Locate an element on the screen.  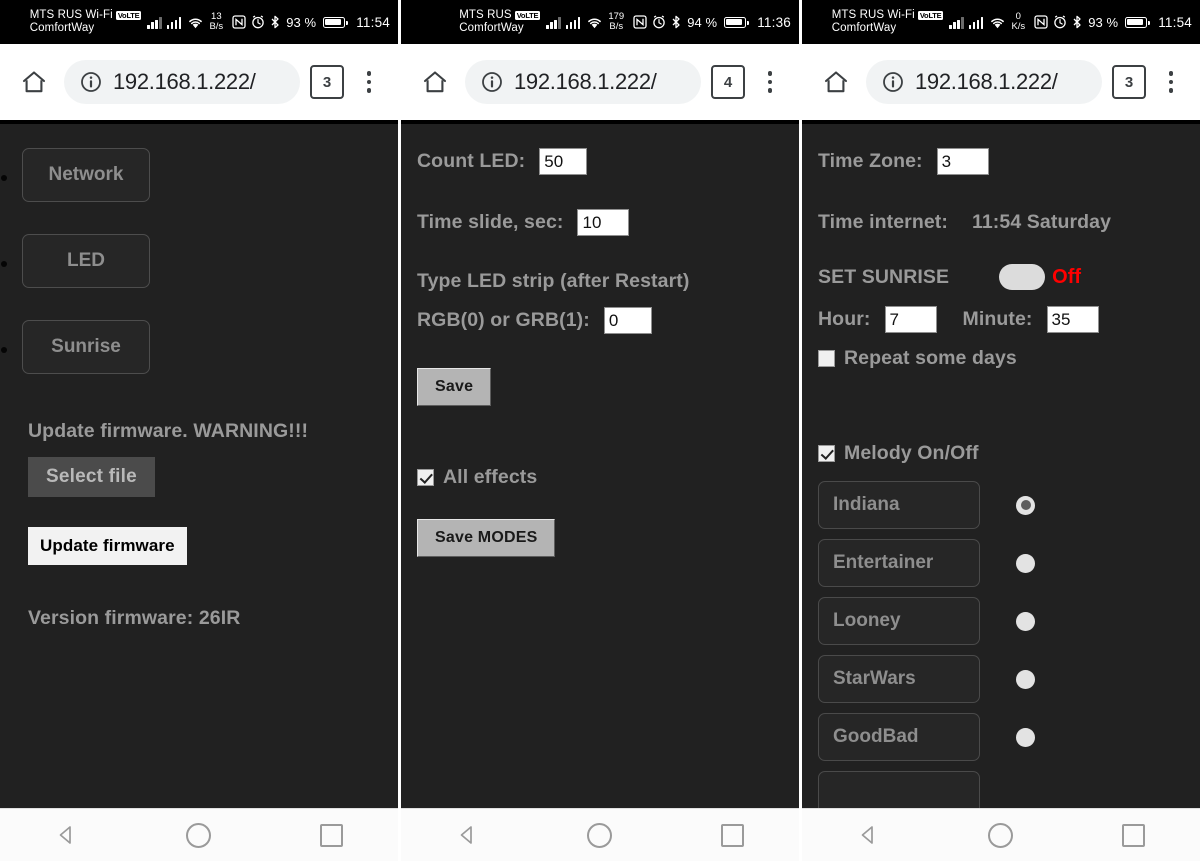
carrier-name-1: MTS RUS Wi-Fi is located at coordinates (71, 15).